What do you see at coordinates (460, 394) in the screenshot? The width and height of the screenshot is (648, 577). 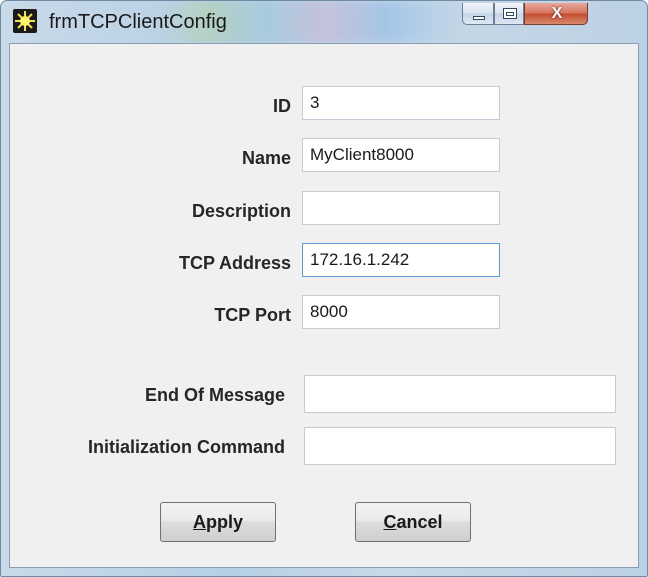 I see `end-of-message-field` at bounding box center [460, 394].